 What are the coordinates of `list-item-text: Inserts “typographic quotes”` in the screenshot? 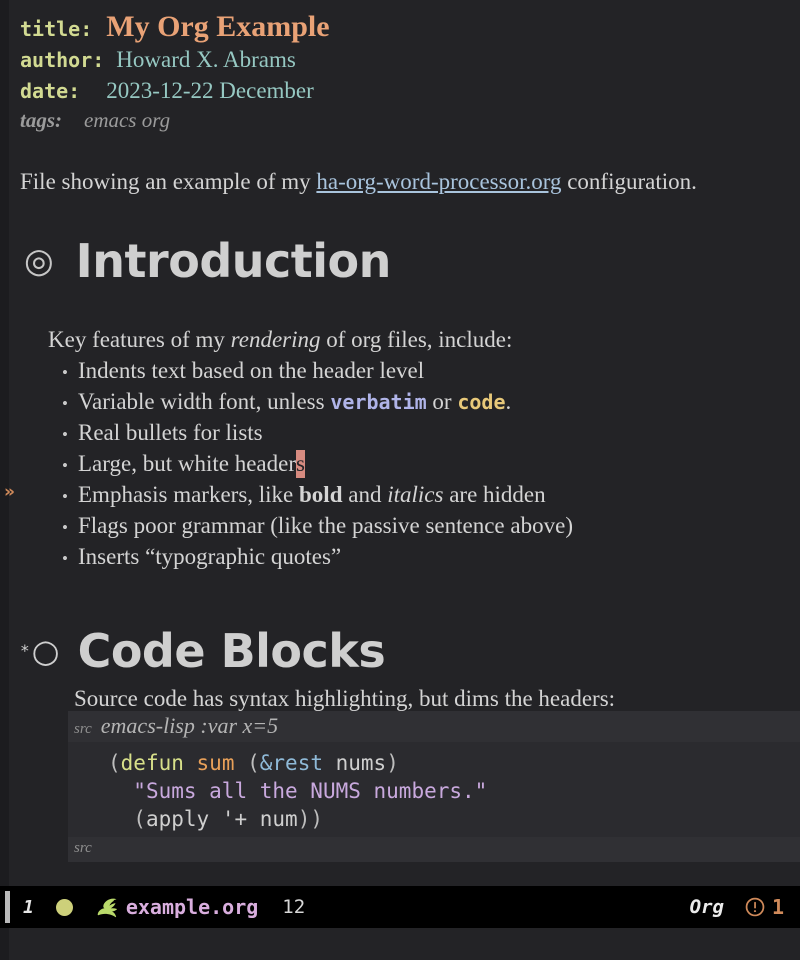 It's located at (210, 556).